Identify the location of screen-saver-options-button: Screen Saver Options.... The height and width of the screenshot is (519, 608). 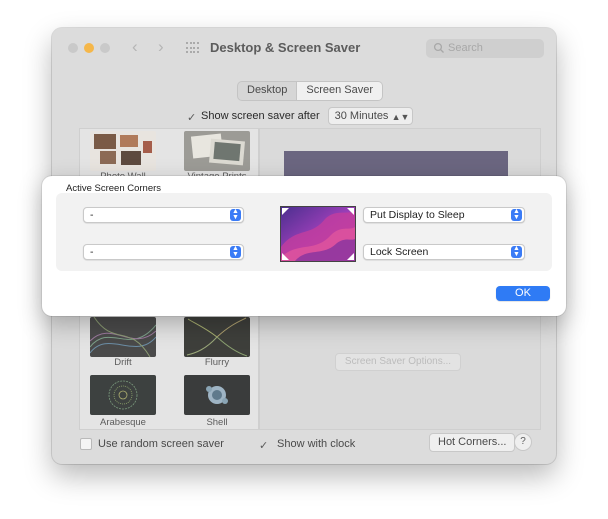
(398, 362).